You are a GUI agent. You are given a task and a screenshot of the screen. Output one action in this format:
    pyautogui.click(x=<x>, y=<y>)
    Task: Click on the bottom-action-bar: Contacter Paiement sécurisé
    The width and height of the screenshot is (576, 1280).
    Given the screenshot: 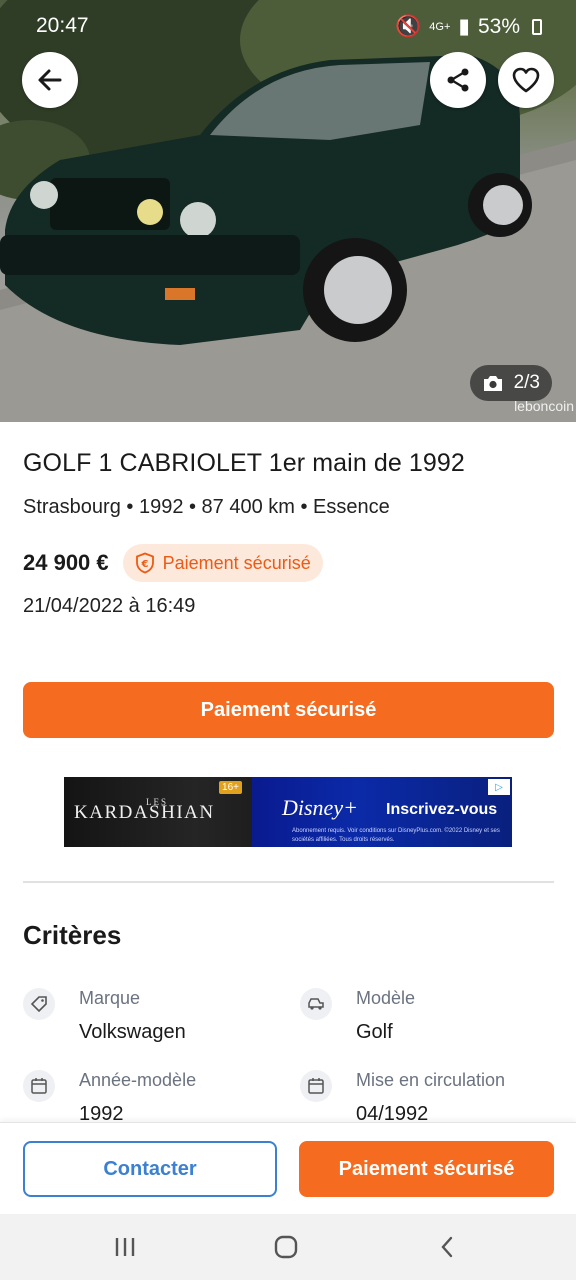 What is the action you would take?
    pyautogui.click(x=288, y=1168)
    